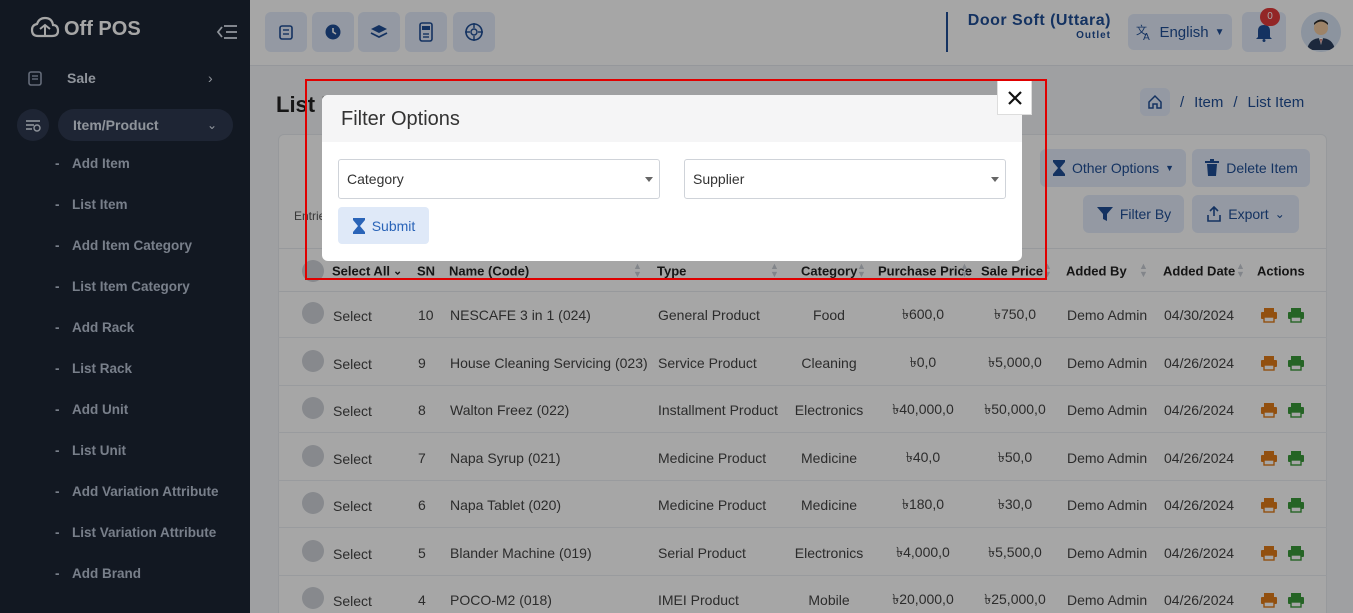 The image size is (1353, 613). I want to click on close-icon, so click(1014, 97).